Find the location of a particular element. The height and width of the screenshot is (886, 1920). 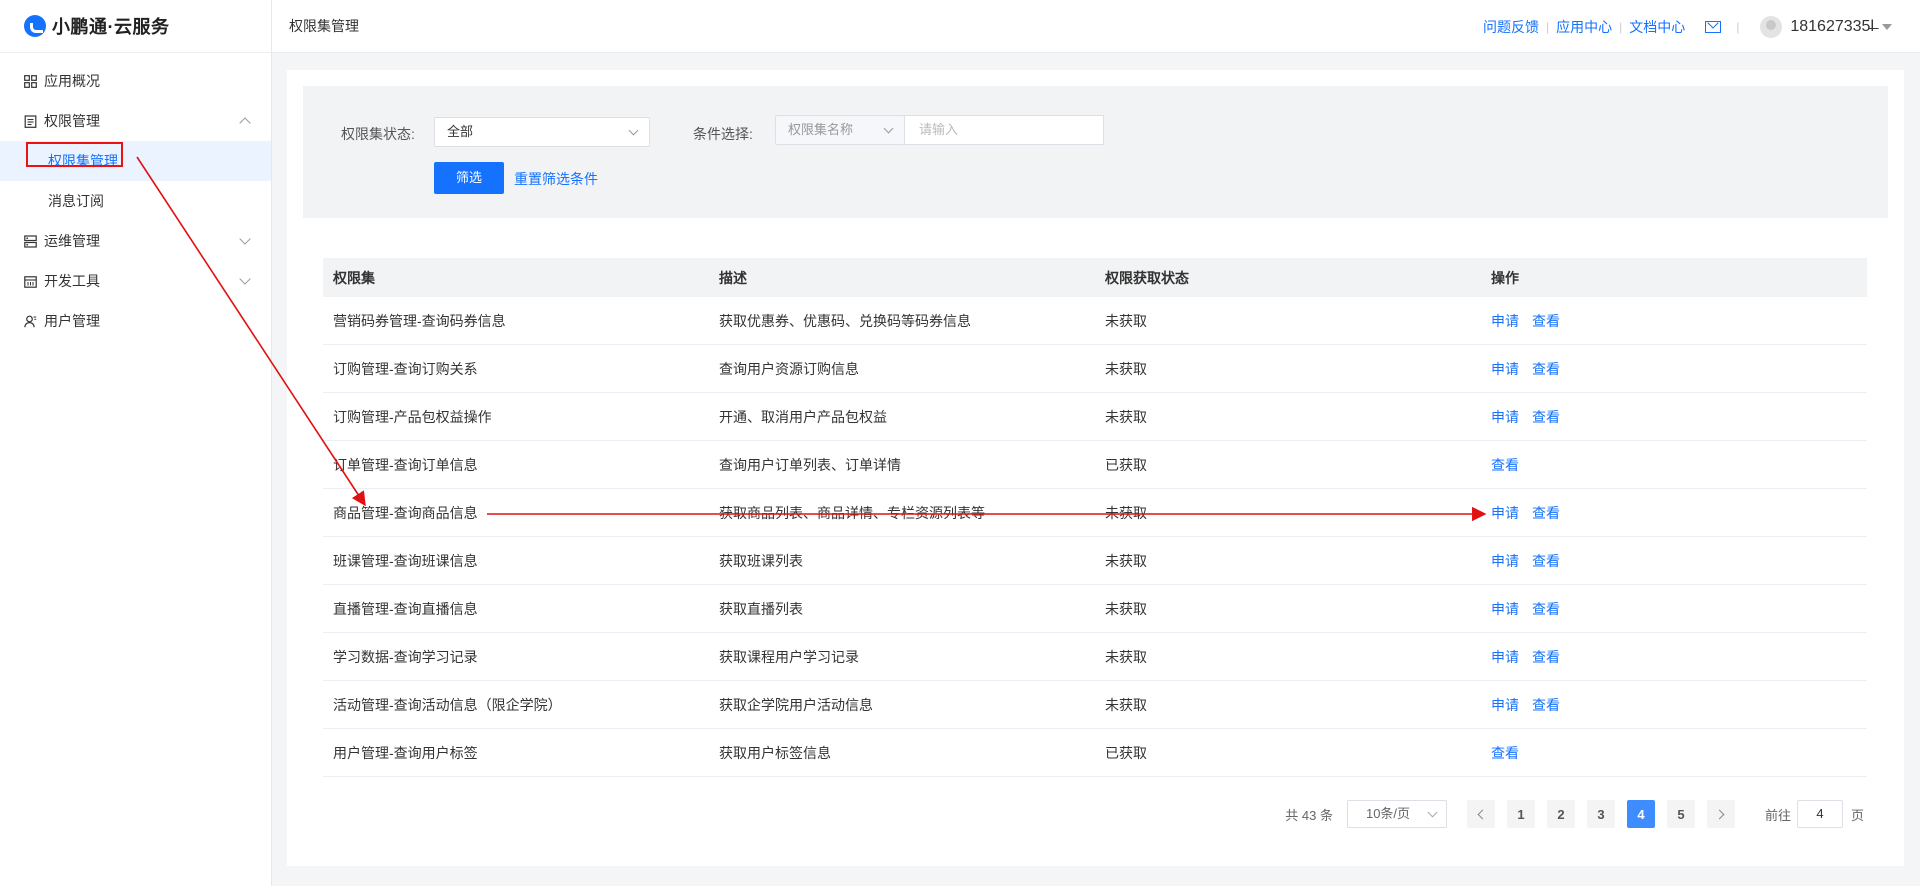

next-page-button is located at coordinates (1720, 814).